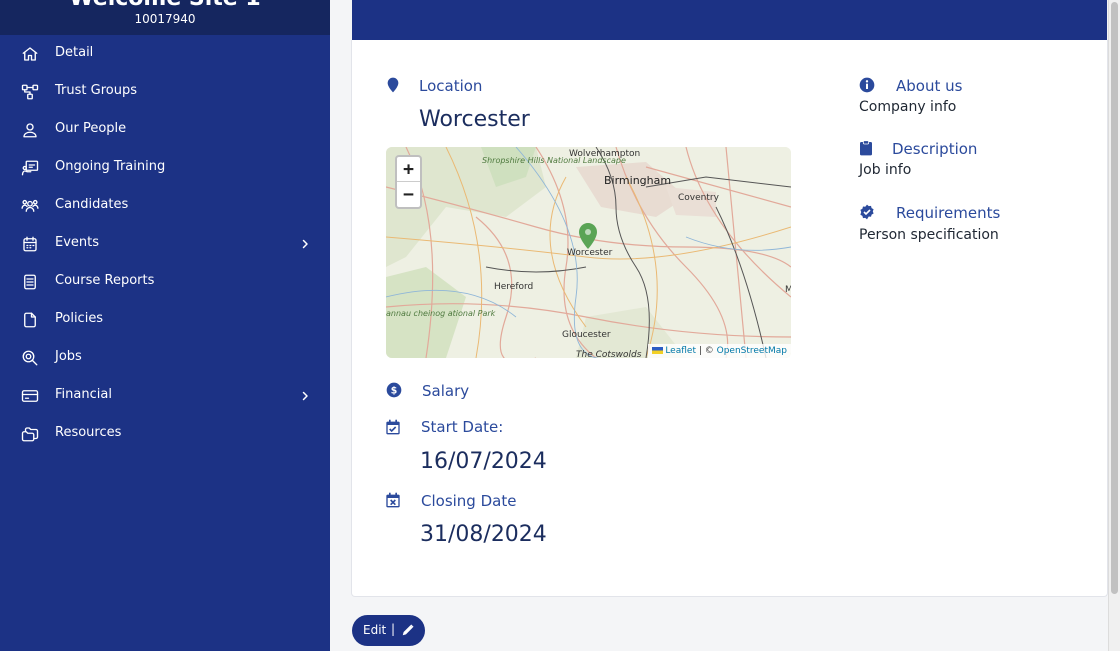 The image size is (1120, 651). Describe the element at coordinates (609, 354) in the screenshot. I see `map-label-cotswolds: The Cotswolds` at that location.